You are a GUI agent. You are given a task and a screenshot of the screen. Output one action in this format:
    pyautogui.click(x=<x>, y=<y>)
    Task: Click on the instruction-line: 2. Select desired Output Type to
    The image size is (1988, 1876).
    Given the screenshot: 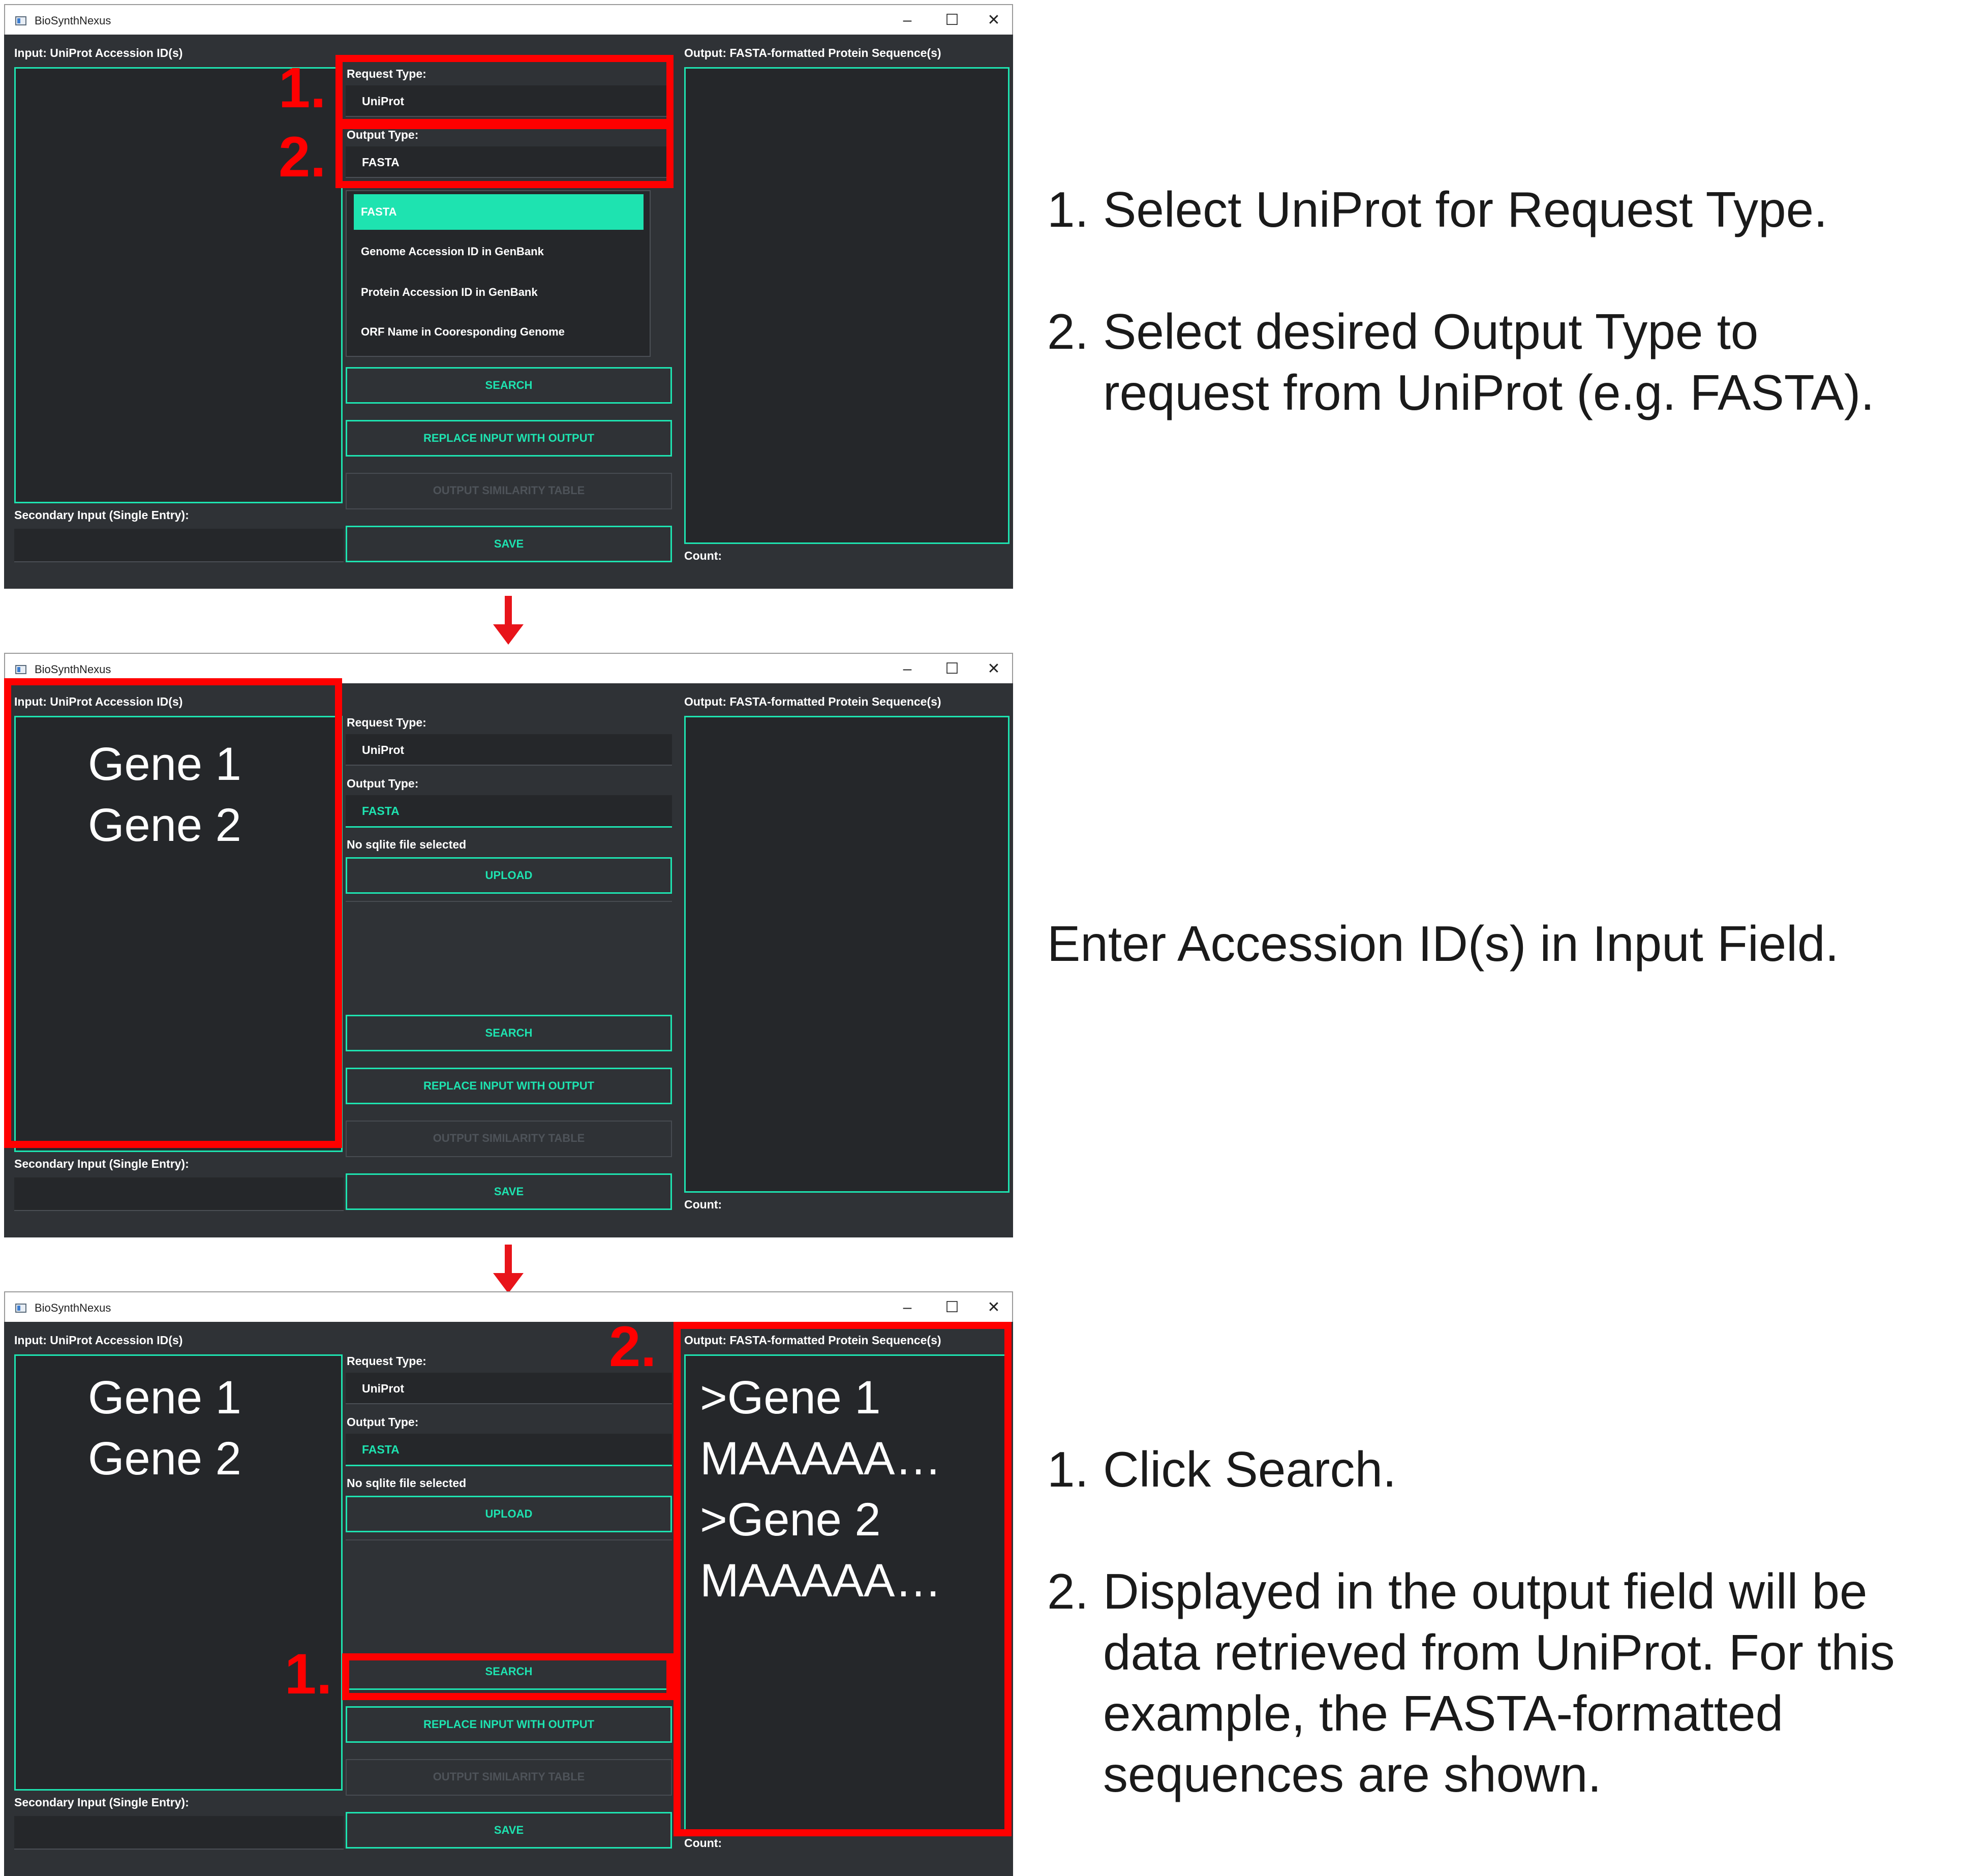 What is the action you would take?
    pyautogui.click(x=1403, y=331)
    